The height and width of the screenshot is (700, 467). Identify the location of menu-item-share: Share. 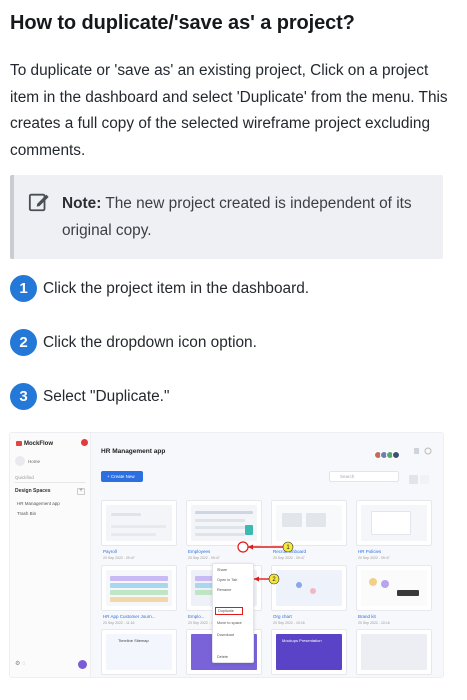
(222, 570).